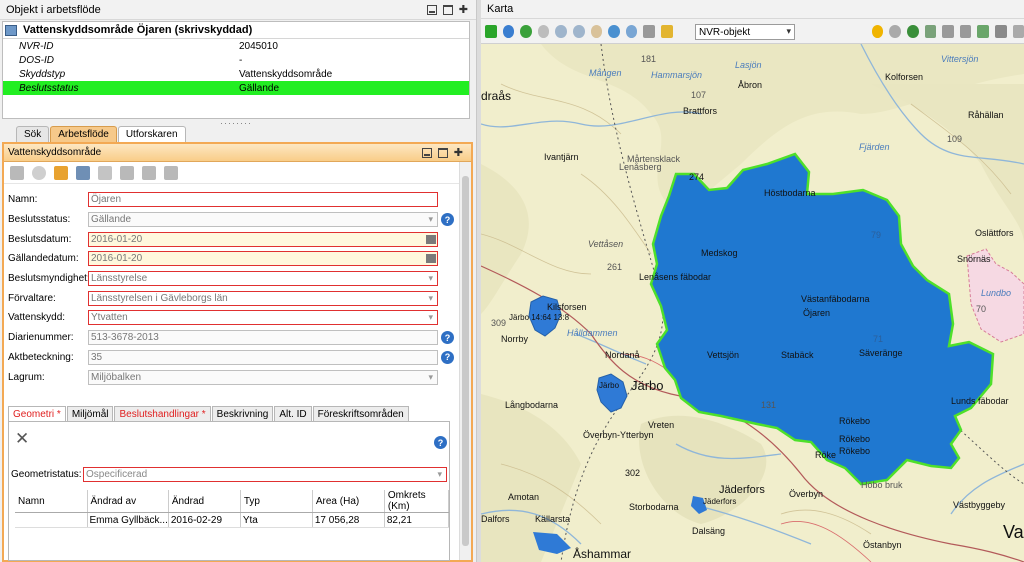  I want to click on tab-geometri: Geometri *, so click(37, 413).